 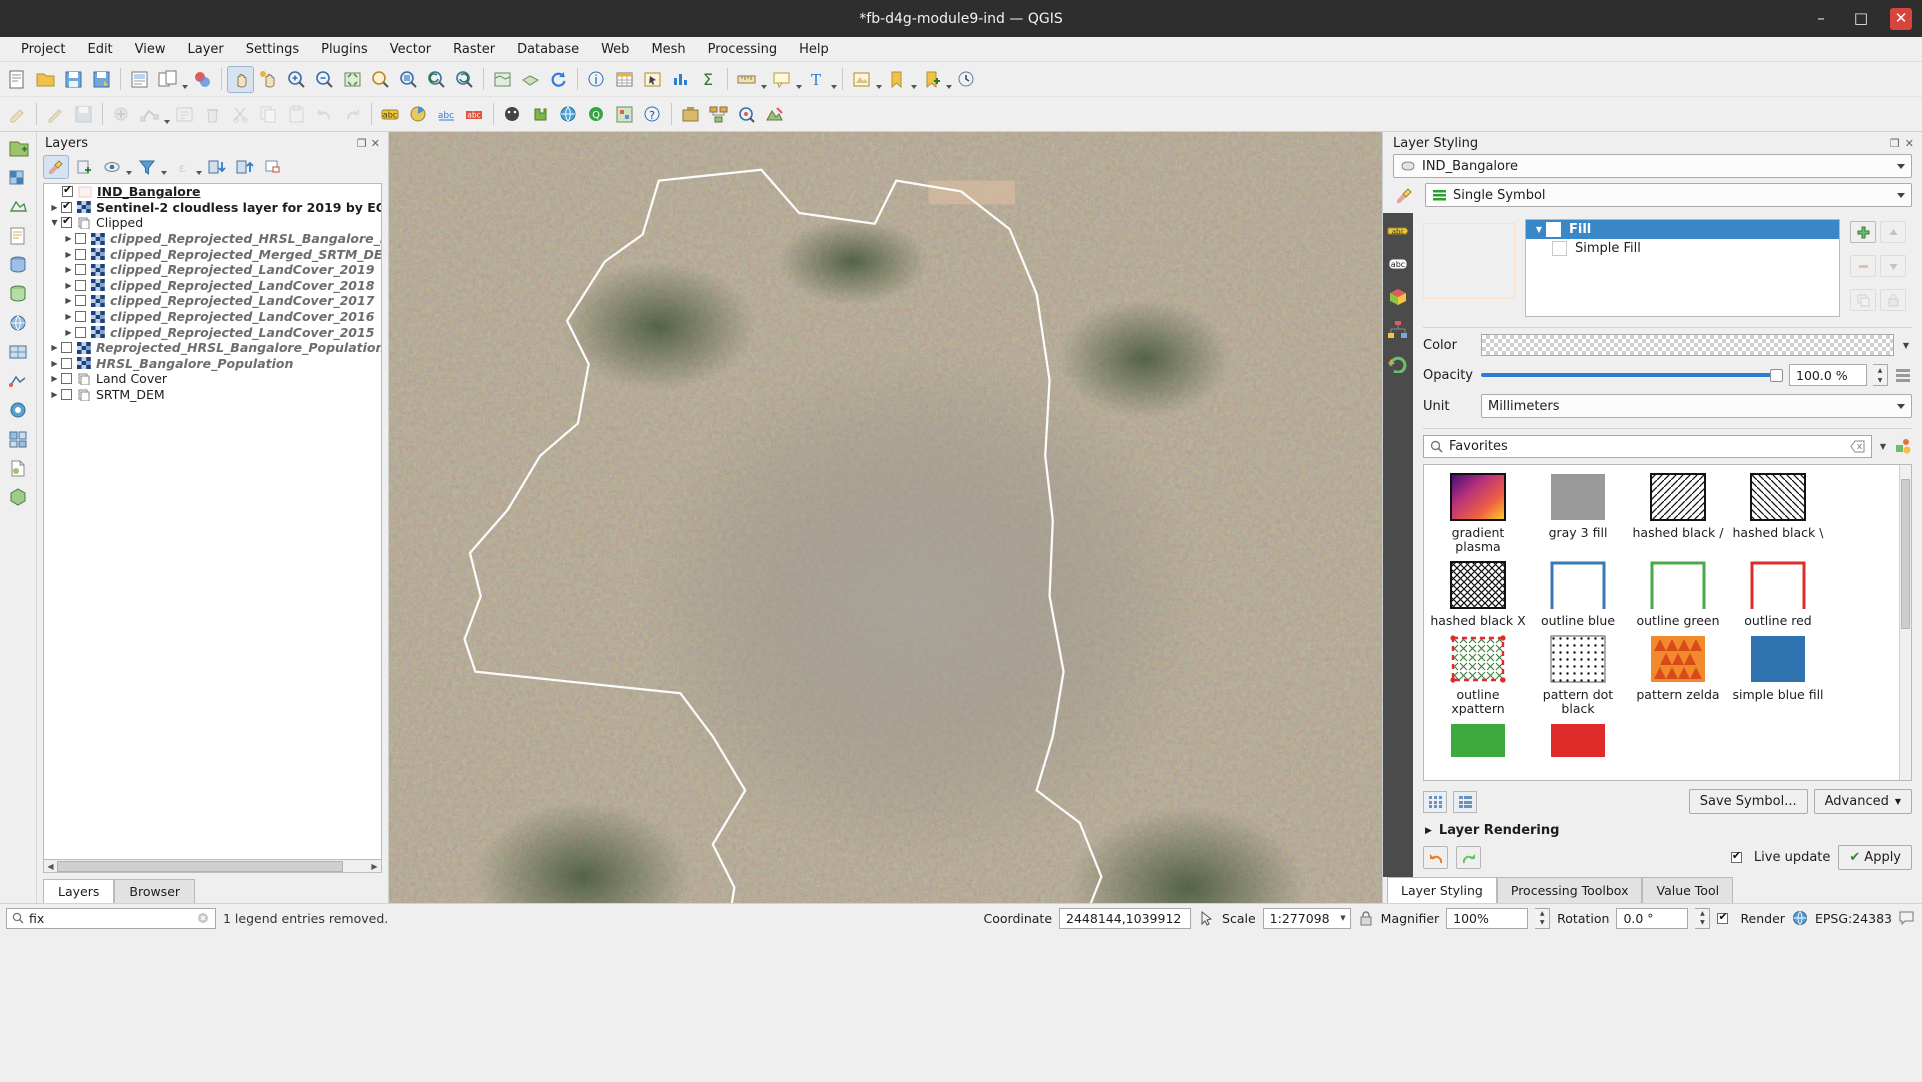 What do you see at coordinates (931, 79) in the screenshot?
I see `new-bookmark-icon` at bounding box center [931, 79].